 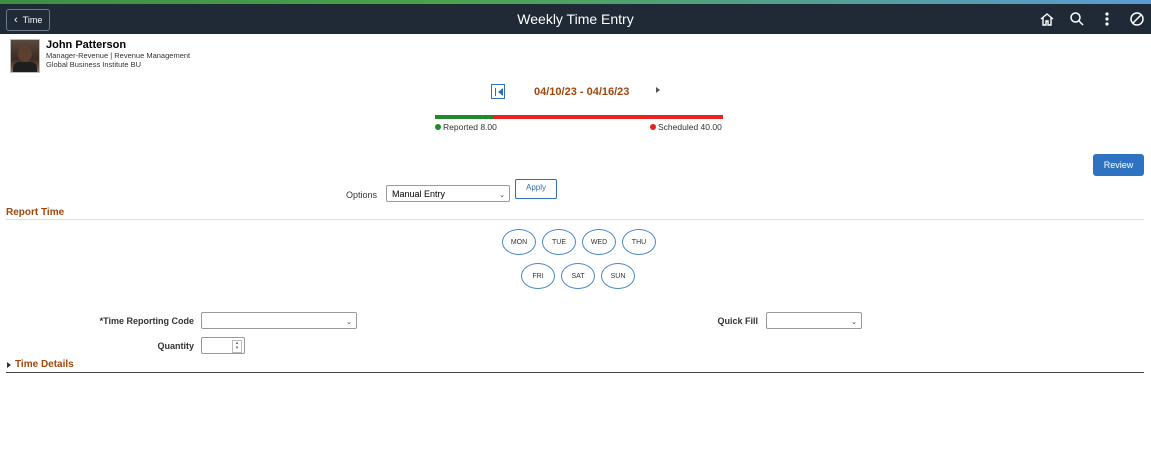 I want to click on trc-label: *Time Reporting Code, so click(x=146, y=321).